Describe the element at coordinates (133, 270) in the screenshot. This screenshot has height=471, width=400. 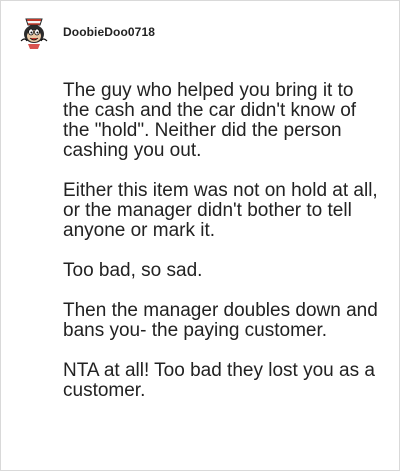
I see `comment-paragraph: Too bad, so sad.` at that location.